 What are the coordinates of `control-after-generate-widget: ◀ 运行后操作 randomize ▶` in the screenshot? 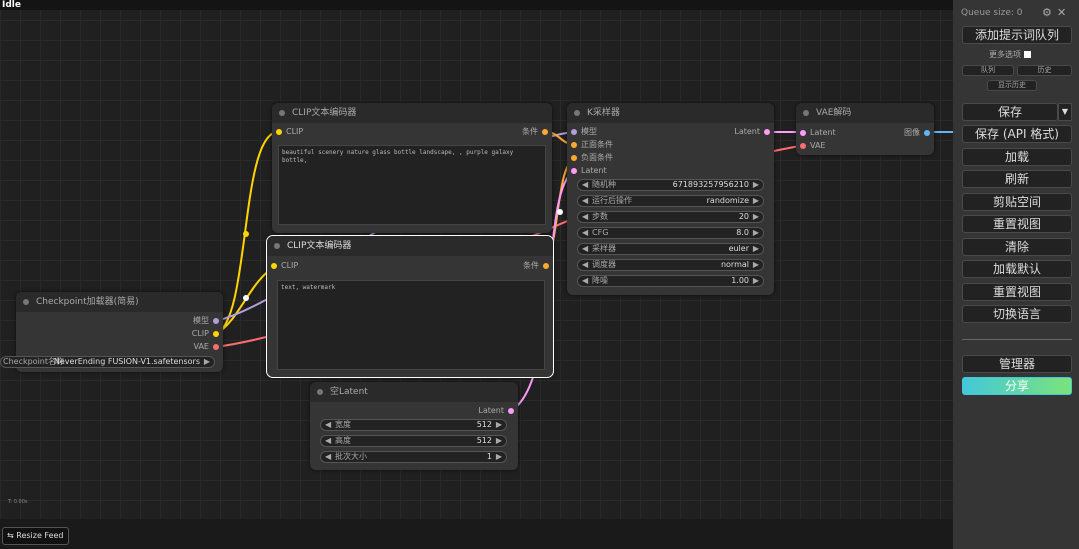 It's located at (670, 201).